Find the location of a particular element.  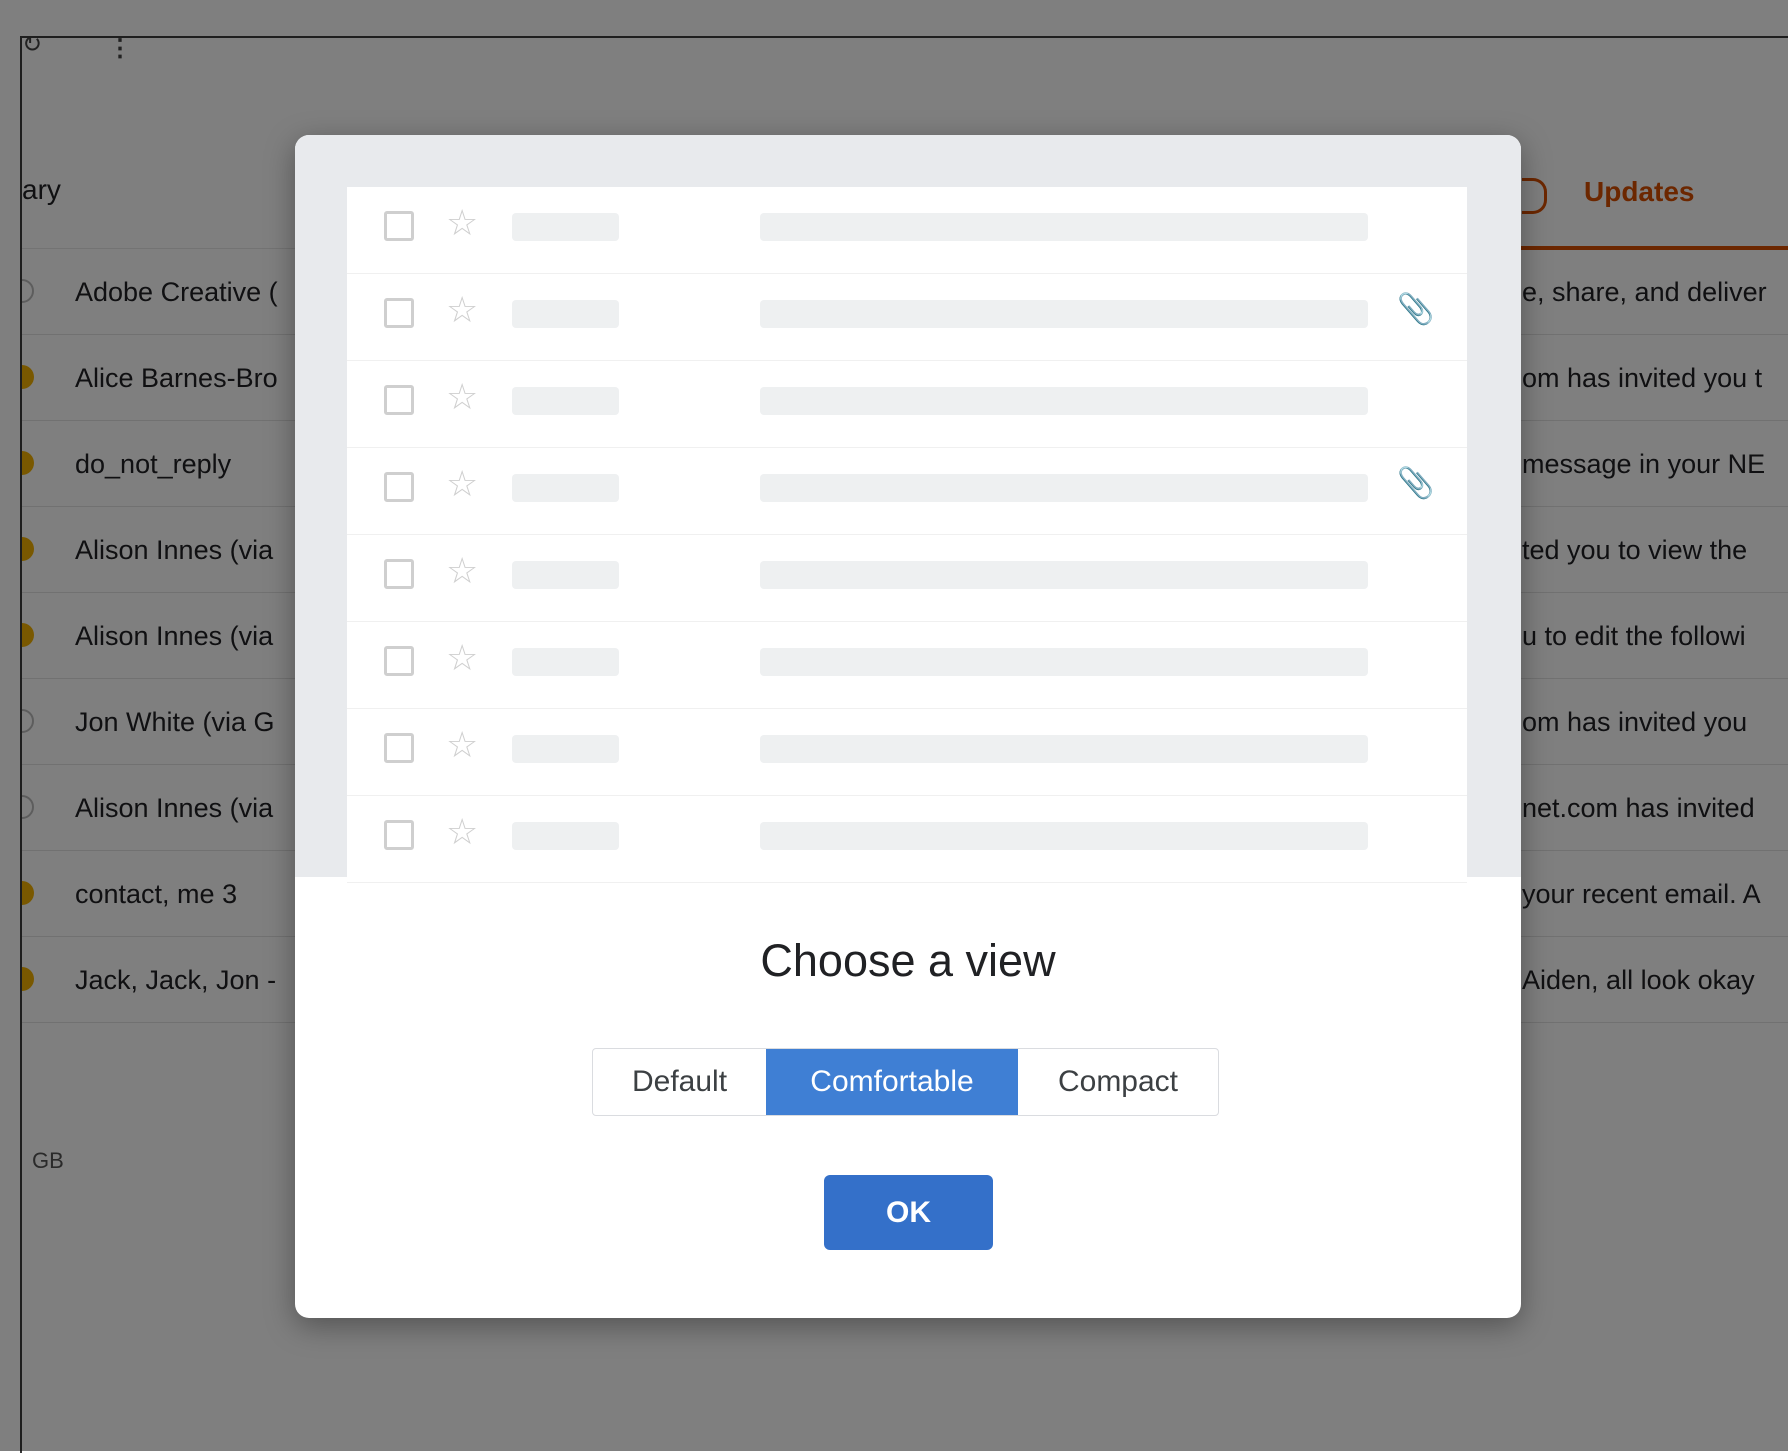

view-option-default: Default is located at coordinates (679, 1082).